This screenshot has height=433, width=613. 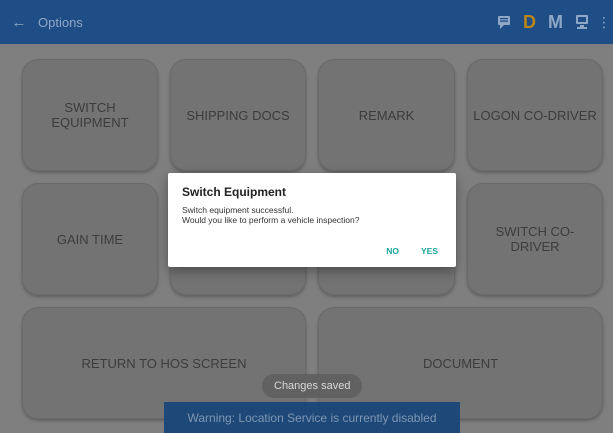 I want to click on no-button: NO, so click(x=392, y=251).